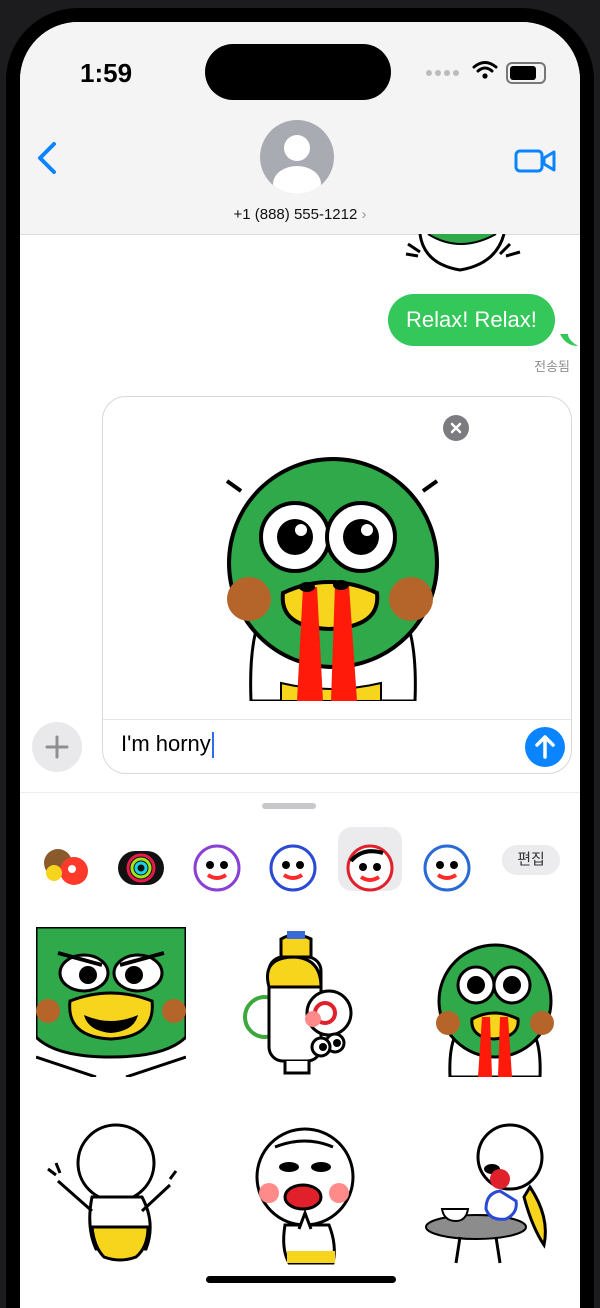 This screenshot has height=1308, width=600. I want to click on sticker-nosebleed-duck, so click(495, 1002).